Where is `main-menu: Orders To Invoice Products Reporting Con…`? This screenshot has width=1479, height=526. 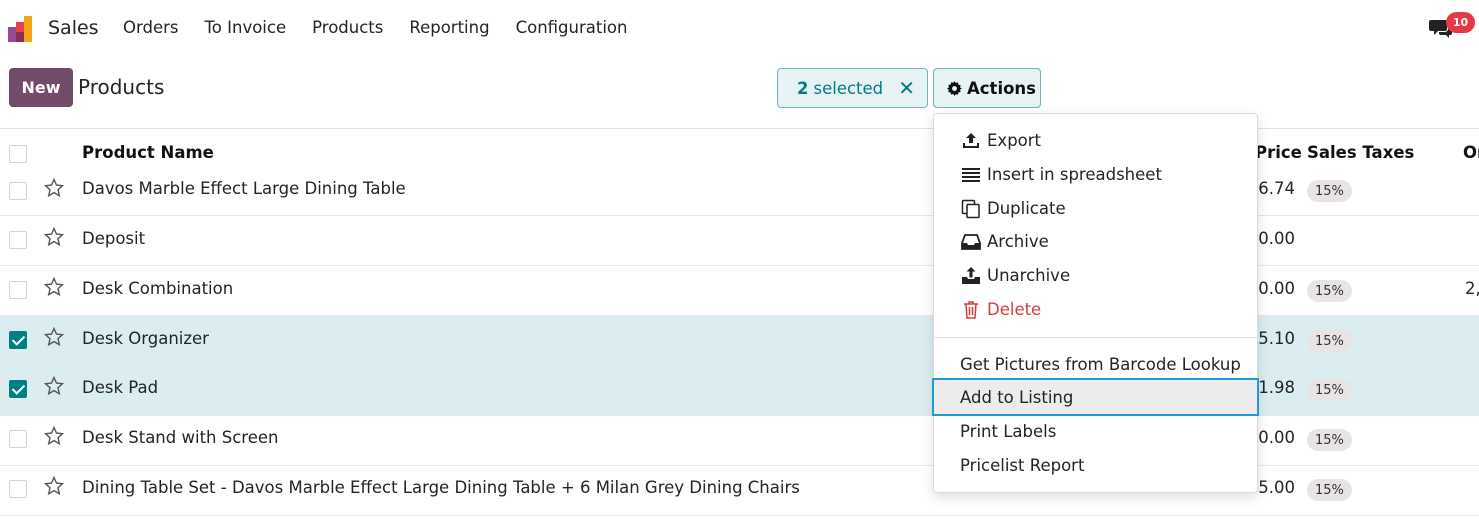
main-menu: Orders To Invoice Products Reporting Con… is located at coordinates (388, 27).